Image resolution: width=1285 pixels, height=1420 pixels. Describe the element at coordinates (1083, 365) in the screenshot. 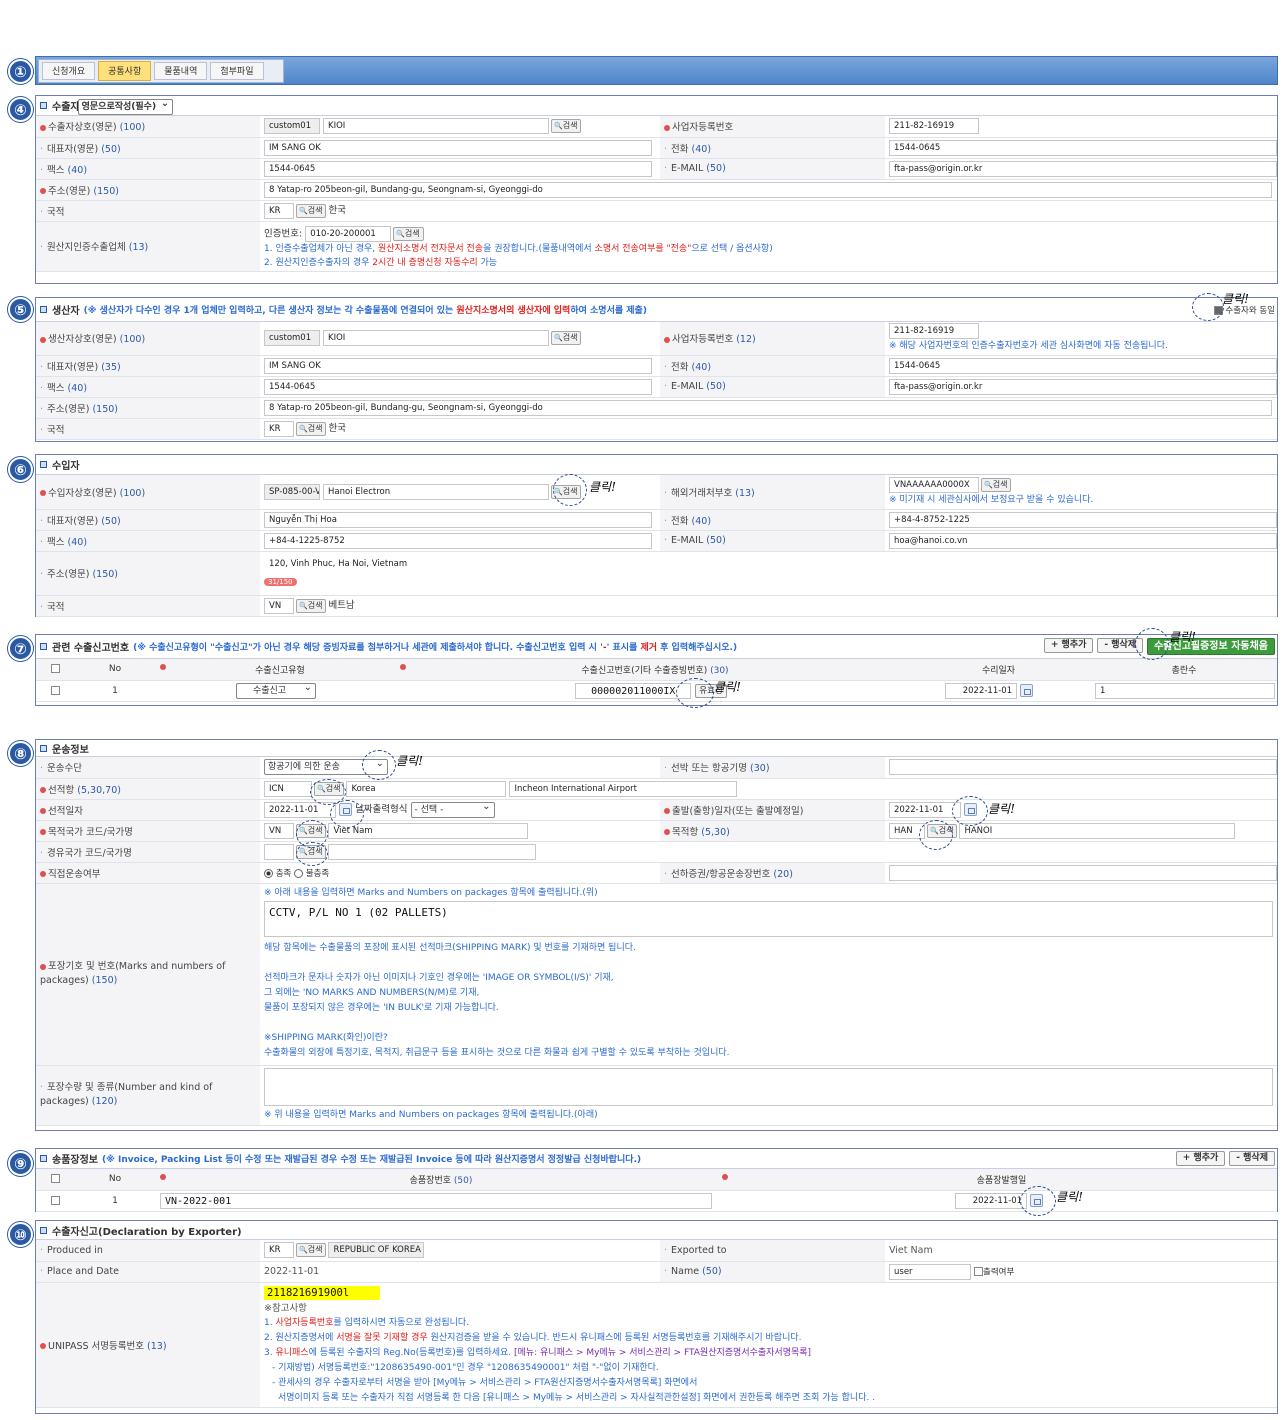

I see `producer-tel-input: 1544-0645` at that location.